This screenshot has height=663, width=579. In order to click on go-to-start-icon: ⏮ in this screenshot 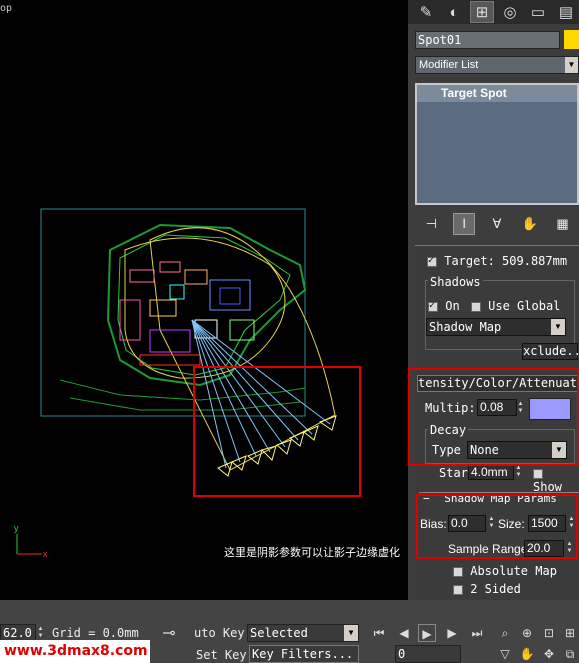, I will do `click(379, 633)`.